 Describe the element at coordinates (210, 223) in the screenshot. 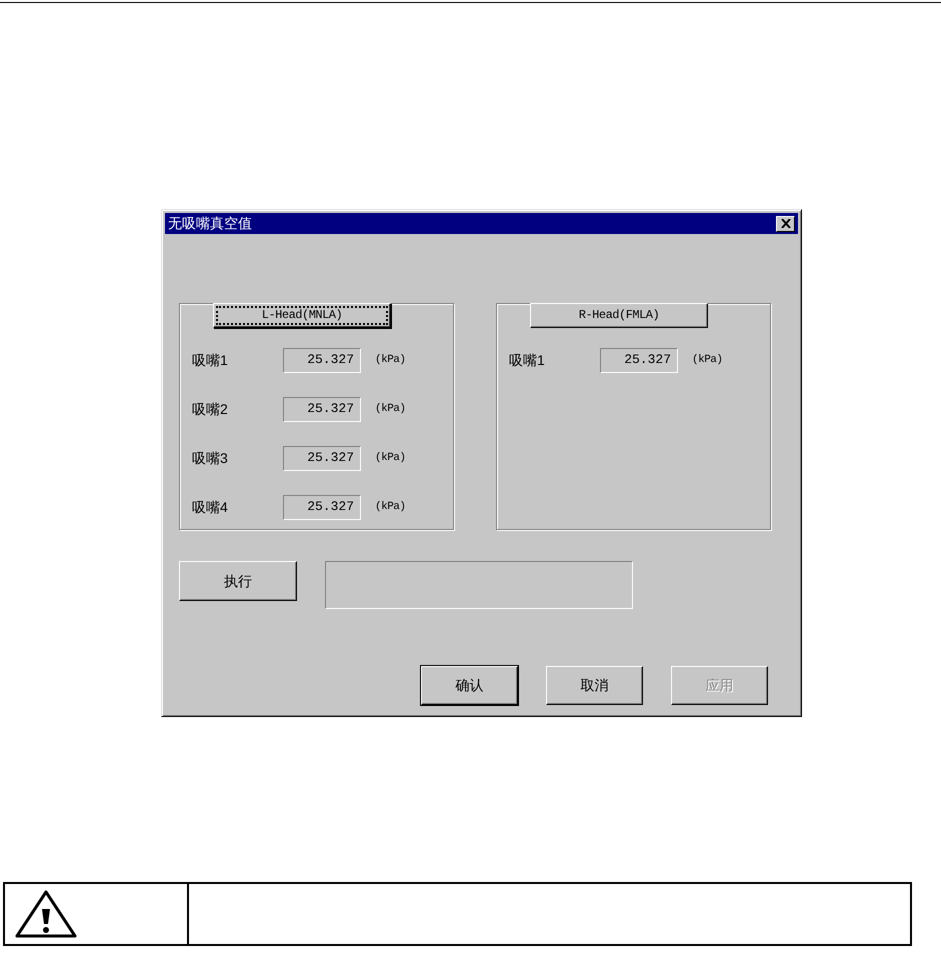

I see `window-title: 无吸嘴真空值` at that location.